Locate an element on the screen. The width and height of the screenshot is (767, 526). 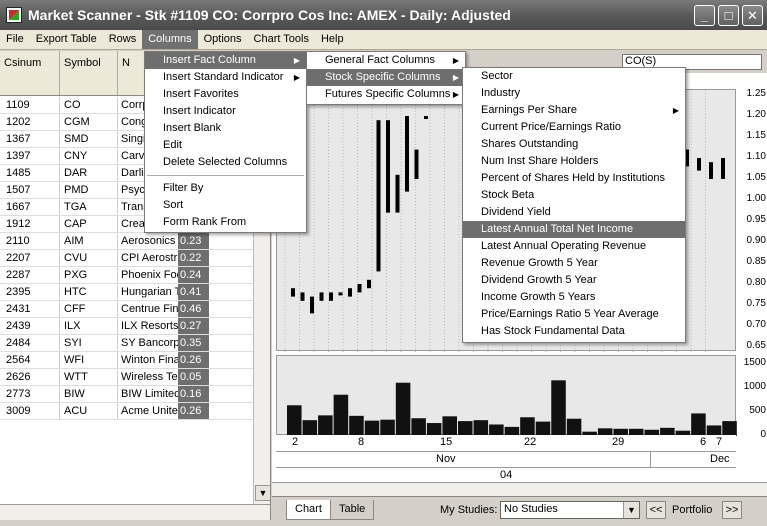
stock-menu-item: Latest Annual Operating Revenue is located at coordinates (574, 246).